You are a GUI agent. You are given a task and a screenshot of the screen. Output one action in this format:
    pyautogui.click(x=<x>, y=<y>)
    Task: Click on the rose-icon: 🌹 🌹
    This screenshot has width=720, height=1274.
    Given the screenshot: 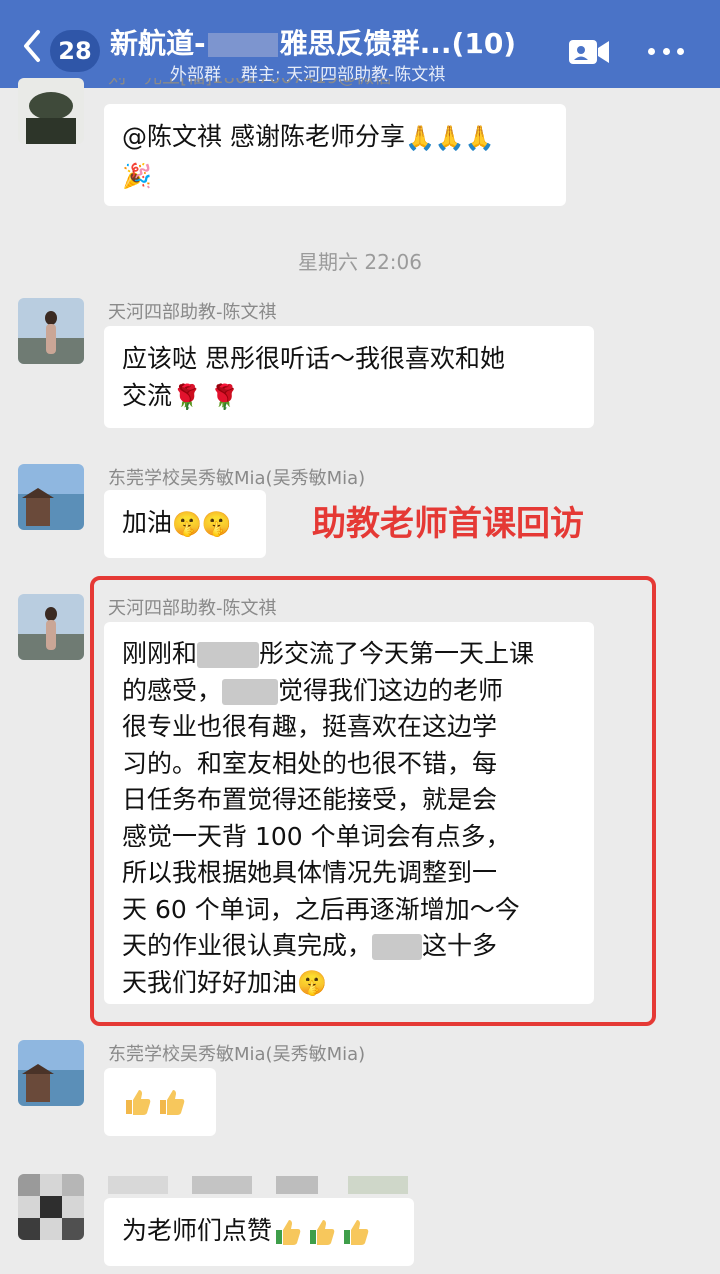 What is the action you would take?
    pyautogui.click(x=206, y=396)
    